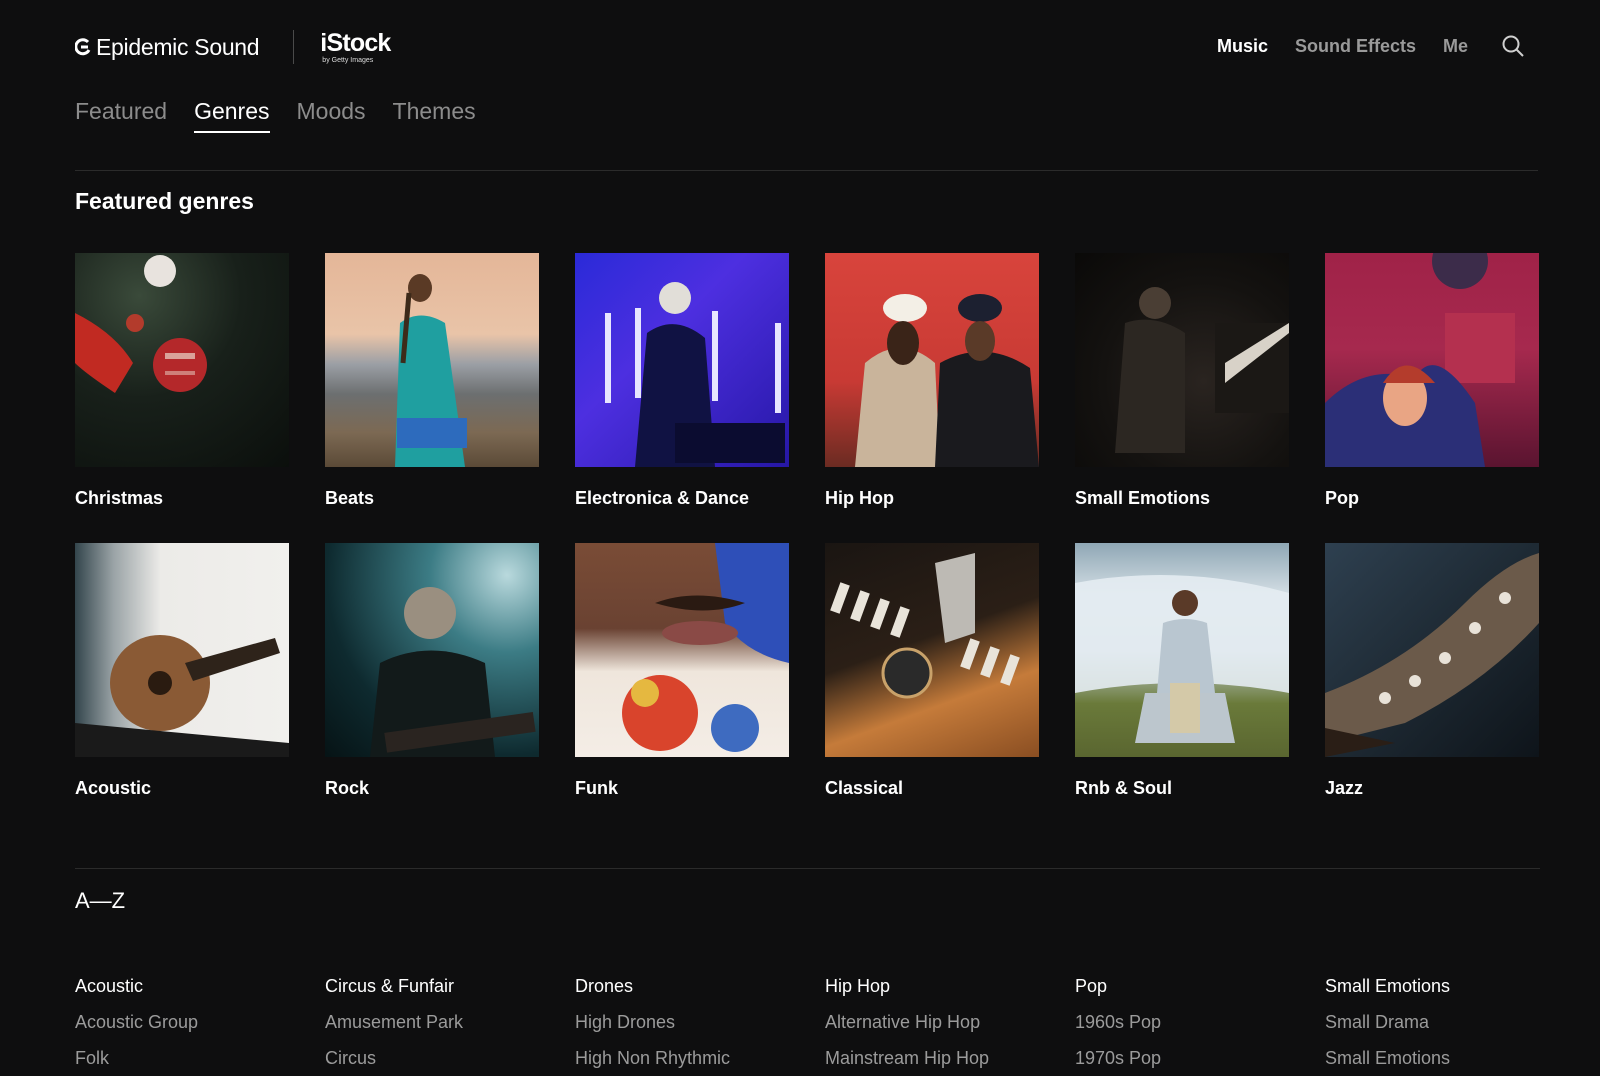 Image resolution: width=1600 pixels, height=1076 pixels. I want to click on christmas-image, so click(182, 360).